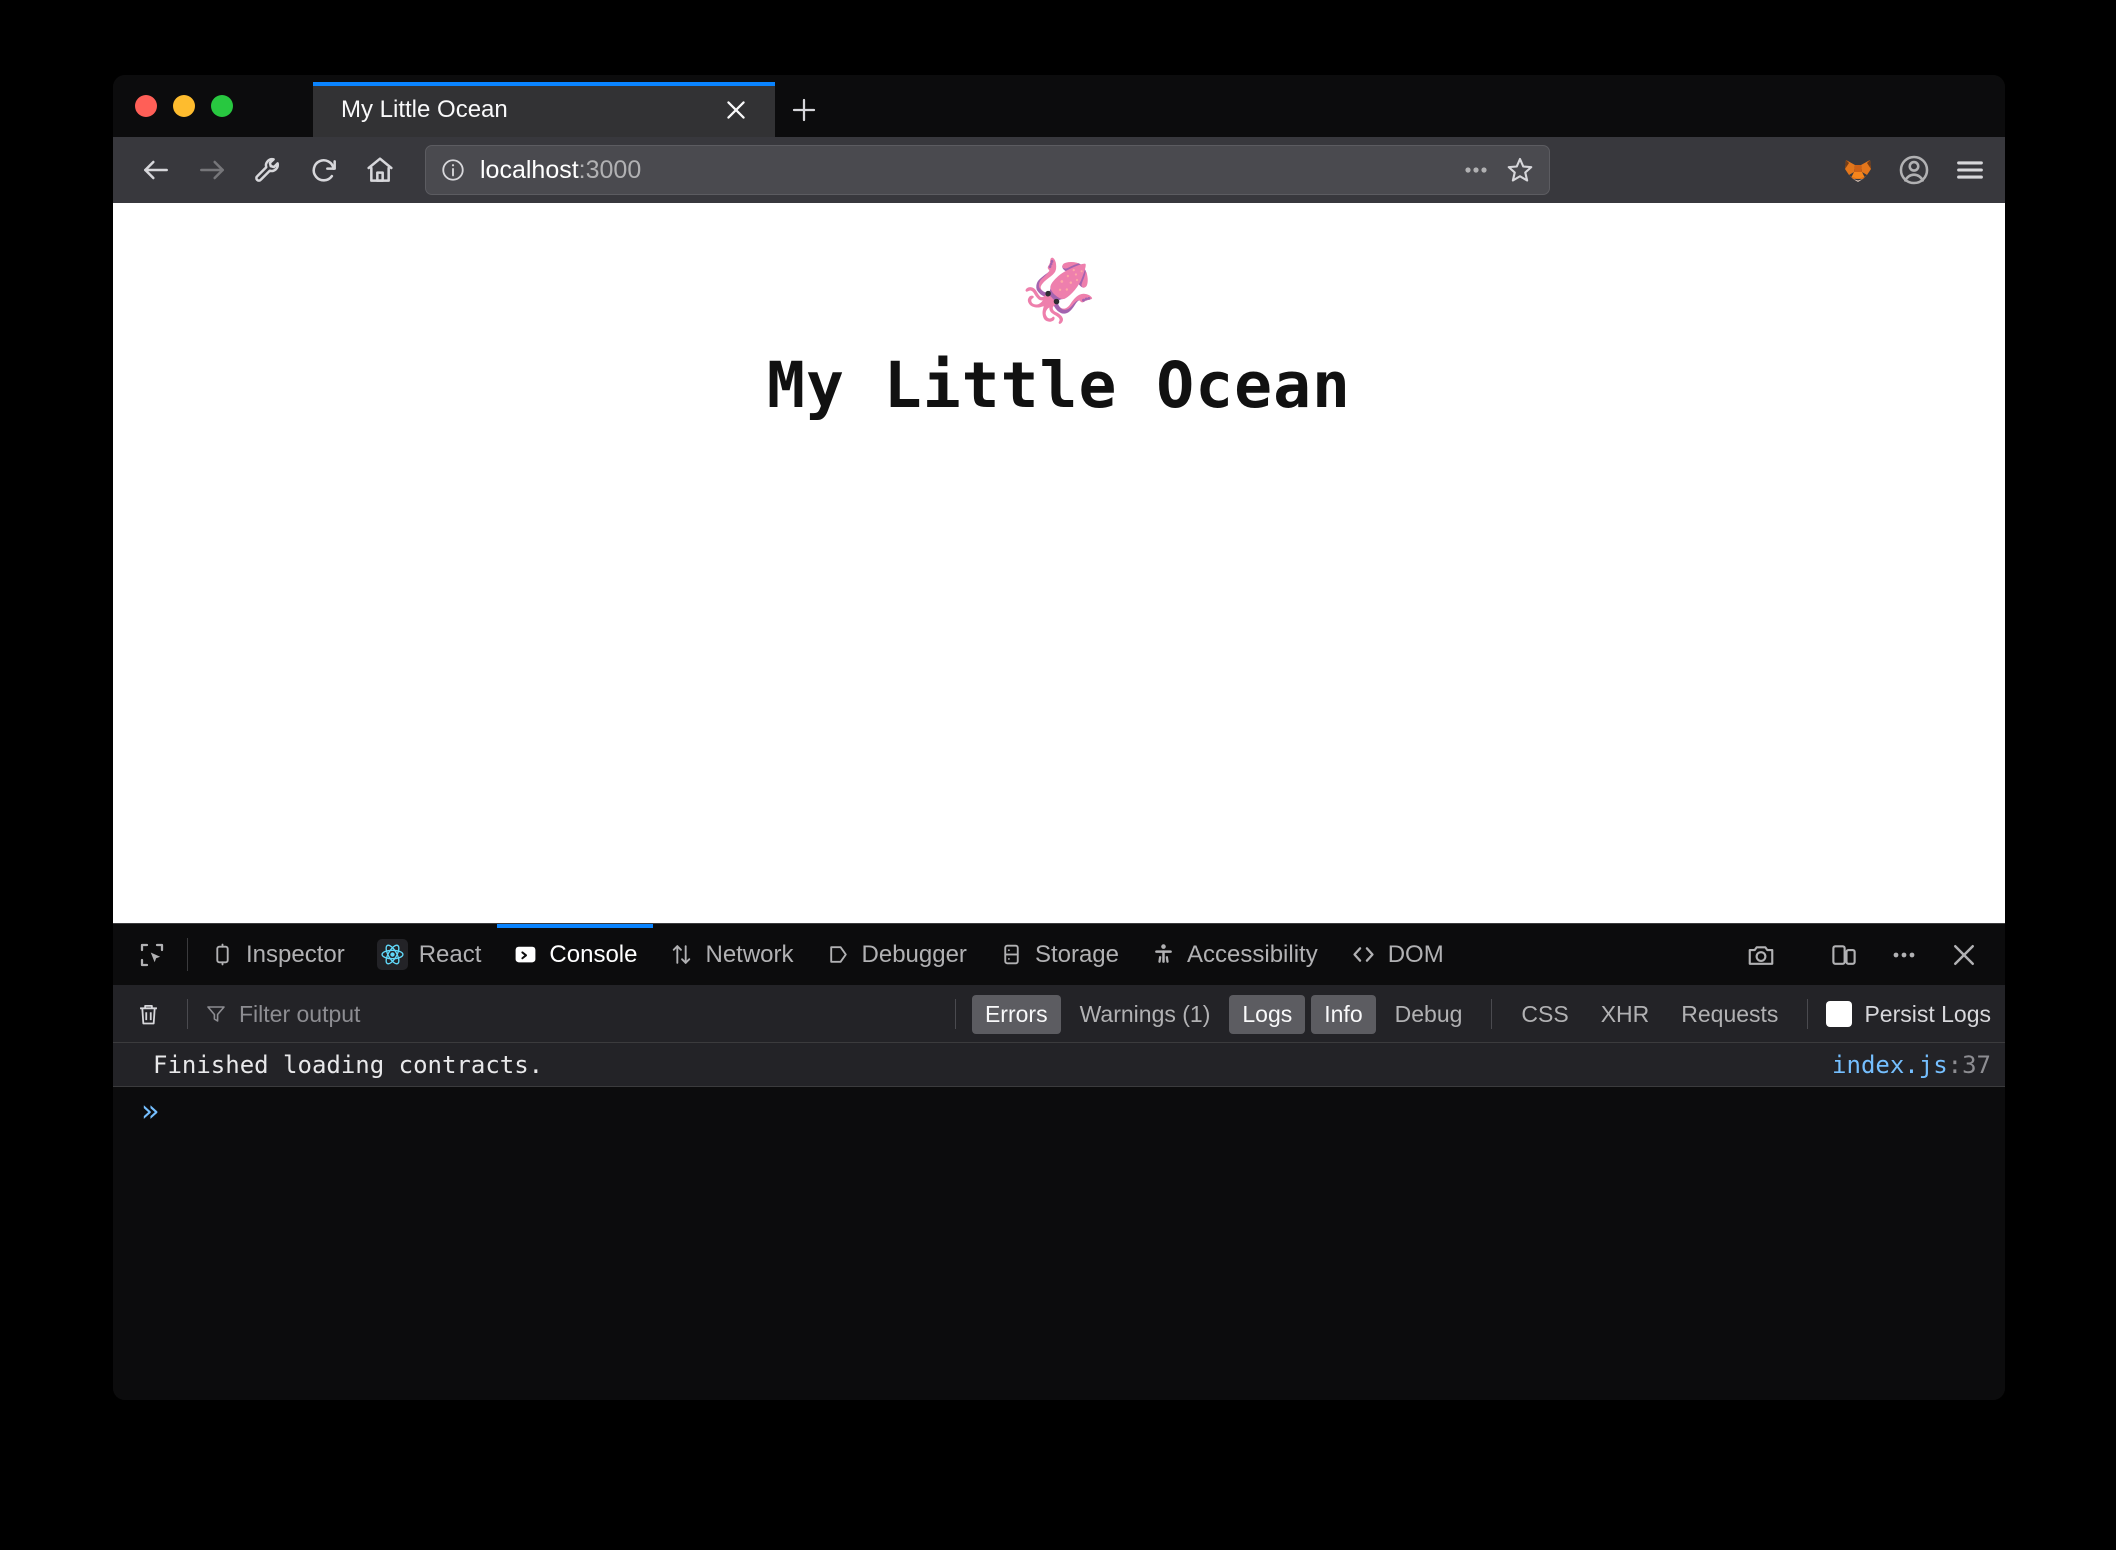 The image size is (2116, 1550). Describe the element at coordinates (1914, 170) in the screenshot. I see `account-circle-icon` at that location.